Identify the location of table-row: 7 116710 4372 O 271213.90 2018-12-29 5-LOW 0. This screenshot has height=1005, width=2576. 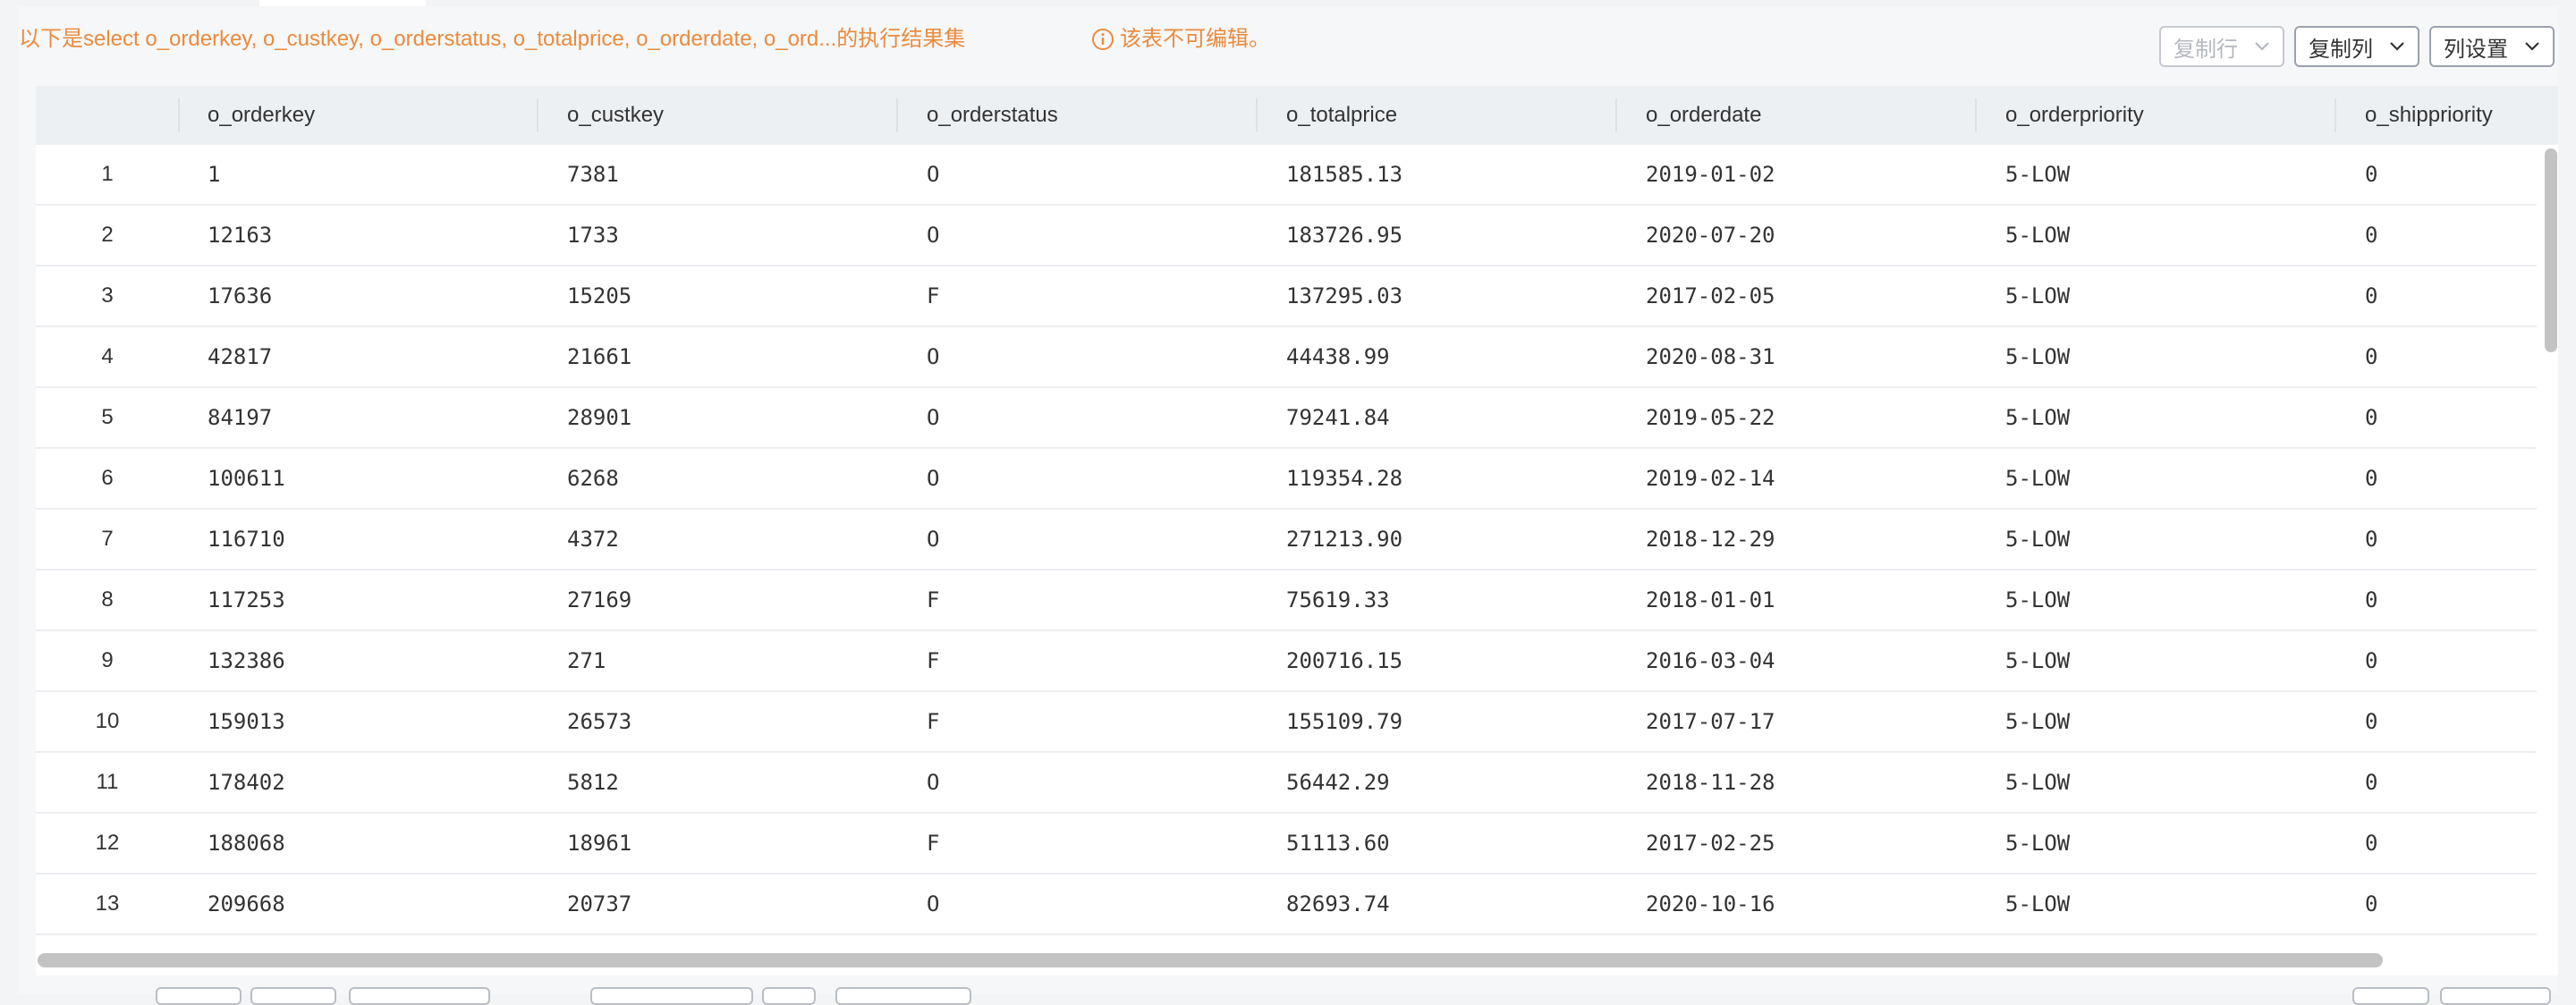
(1286, 540).